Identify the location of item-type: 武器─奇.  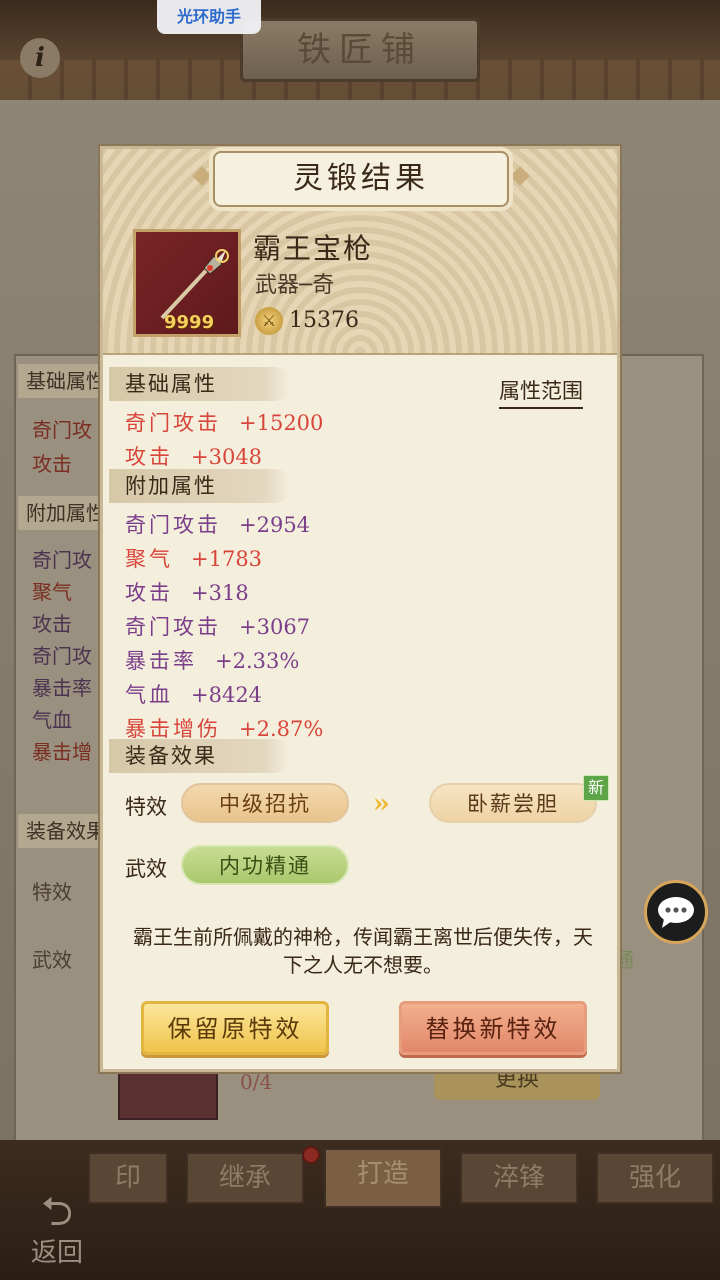
(295, 285).